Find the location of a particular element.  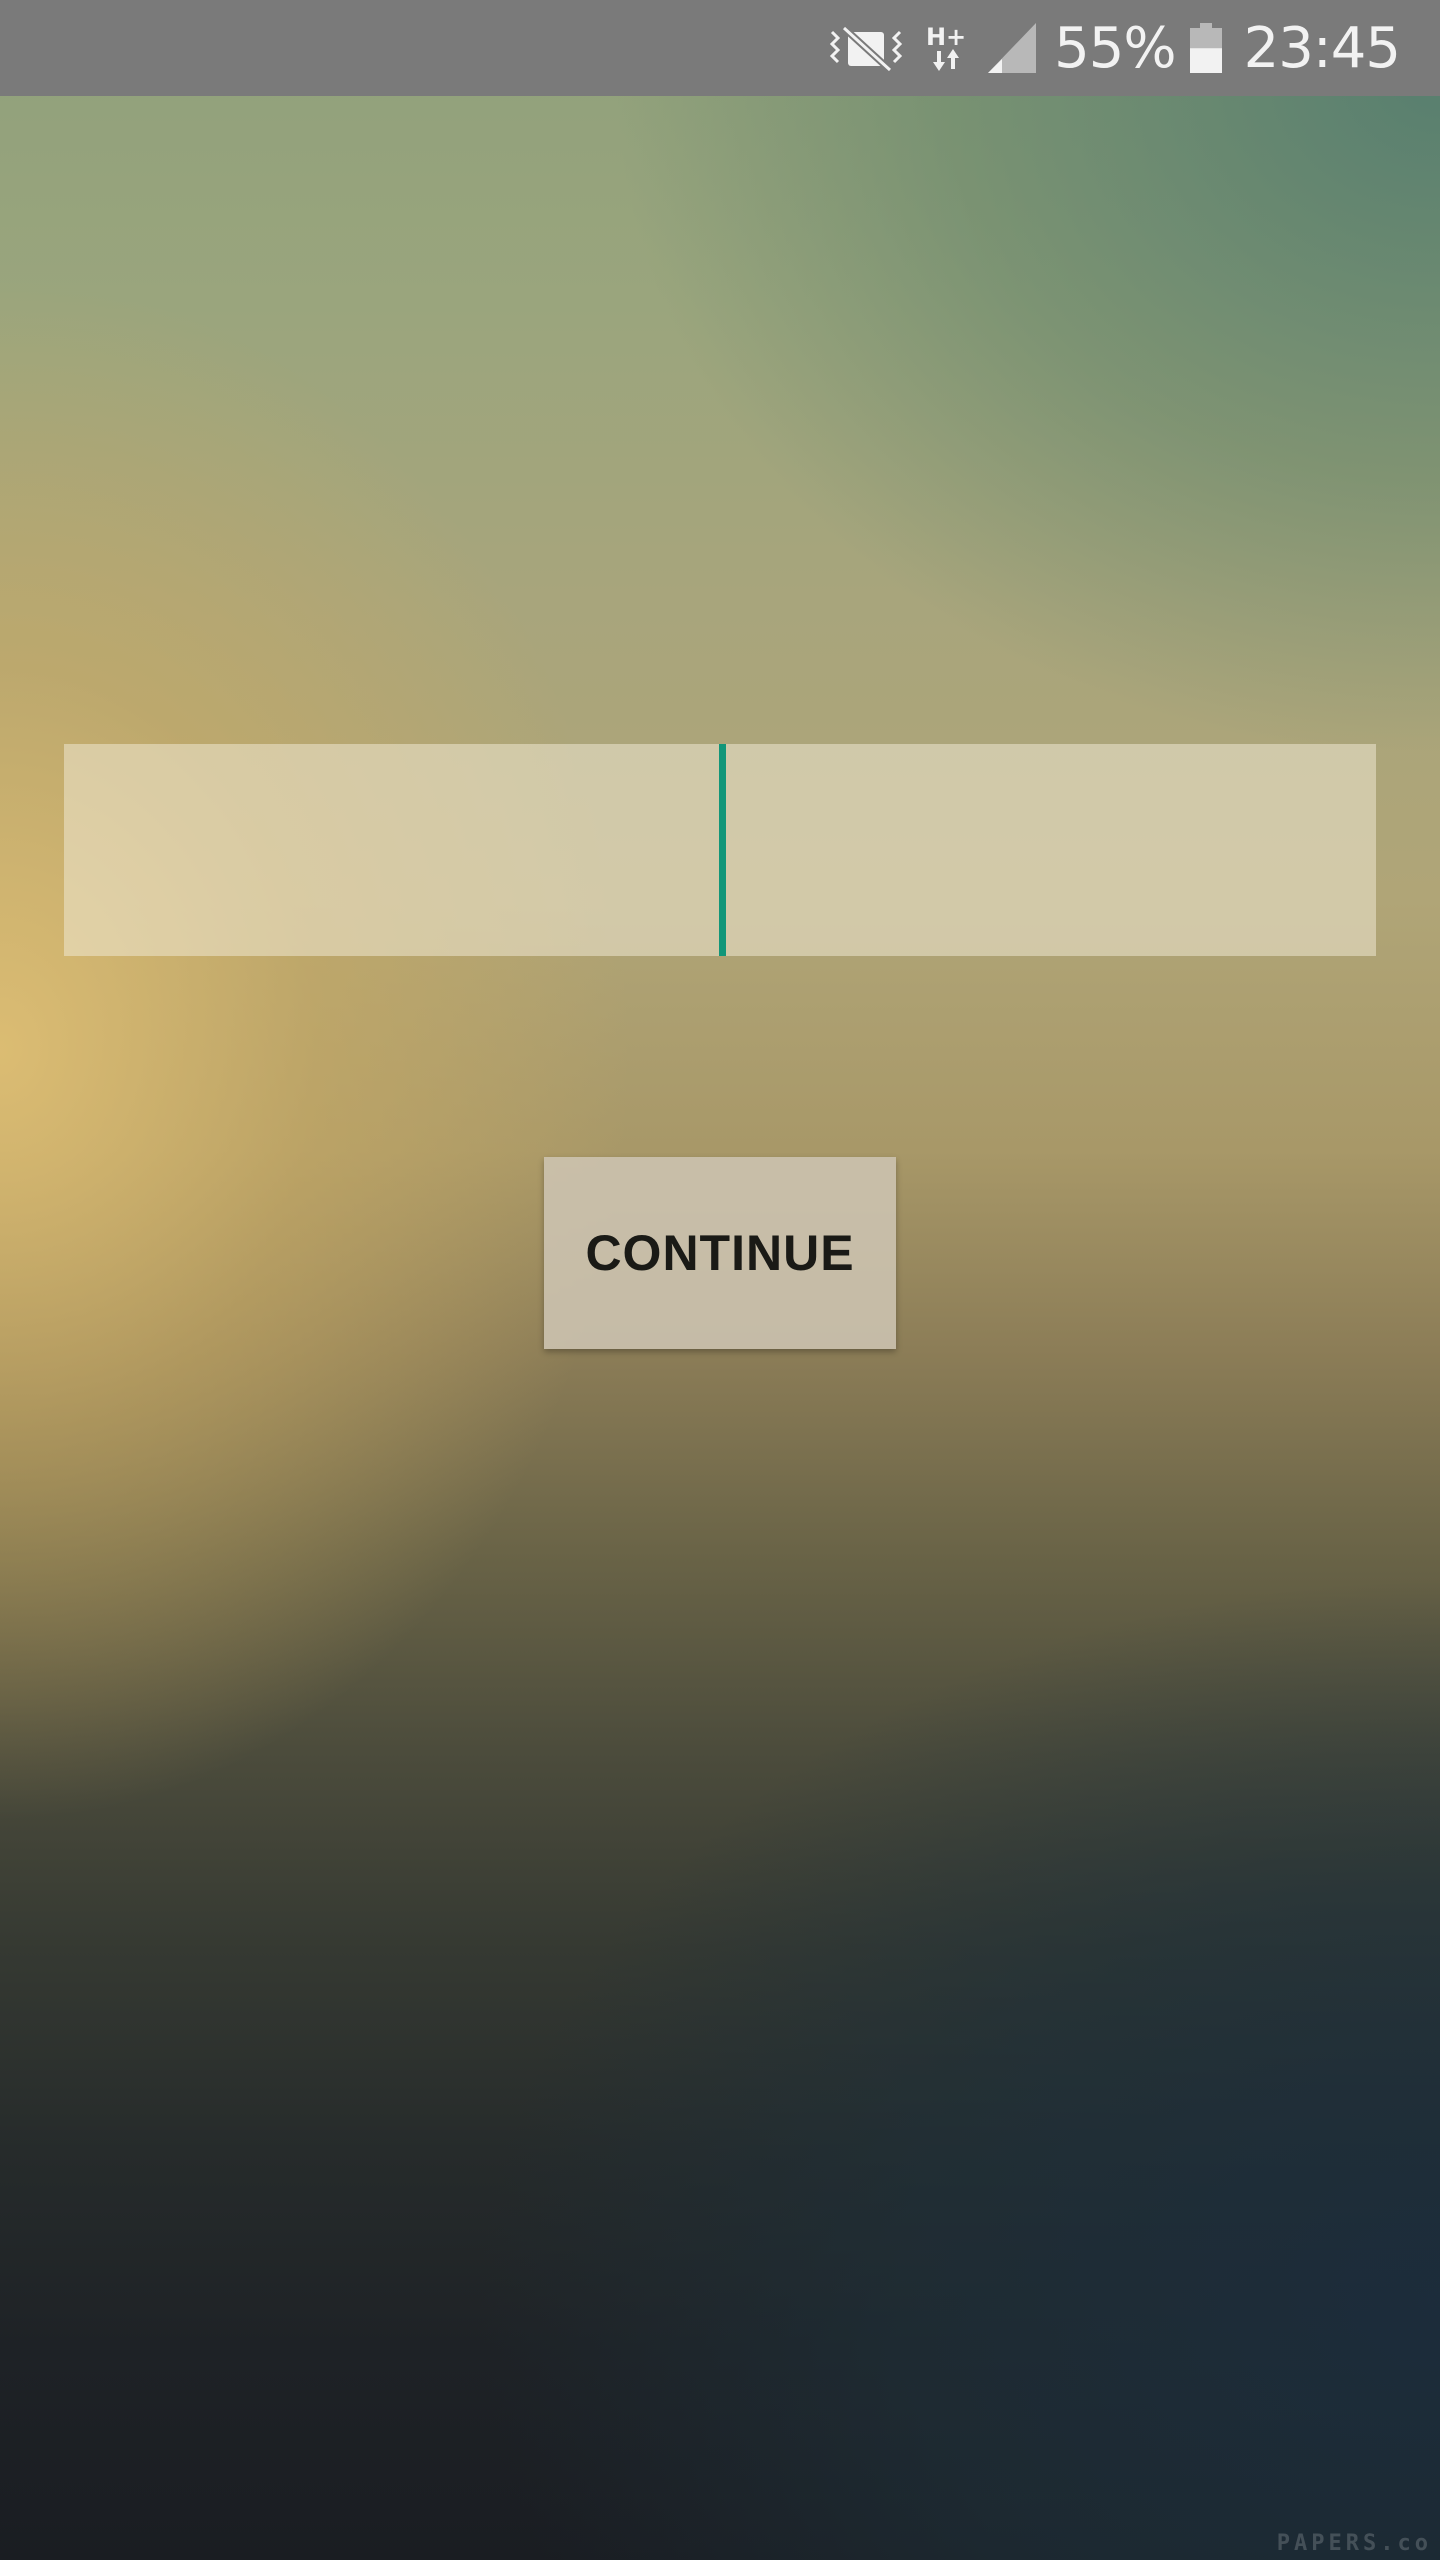

status-bar: H+ 55% 23:45 is located at coordinates (720, 48).